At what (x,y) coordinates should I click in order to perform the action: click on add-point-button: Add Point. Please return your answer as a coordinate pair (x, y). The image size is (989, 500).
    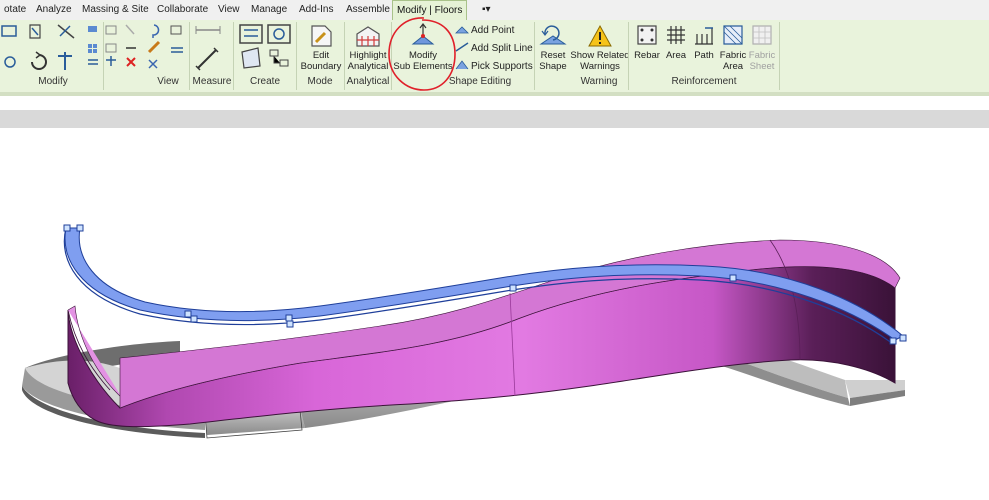
    Looking at the image, I should click on (492, 31).